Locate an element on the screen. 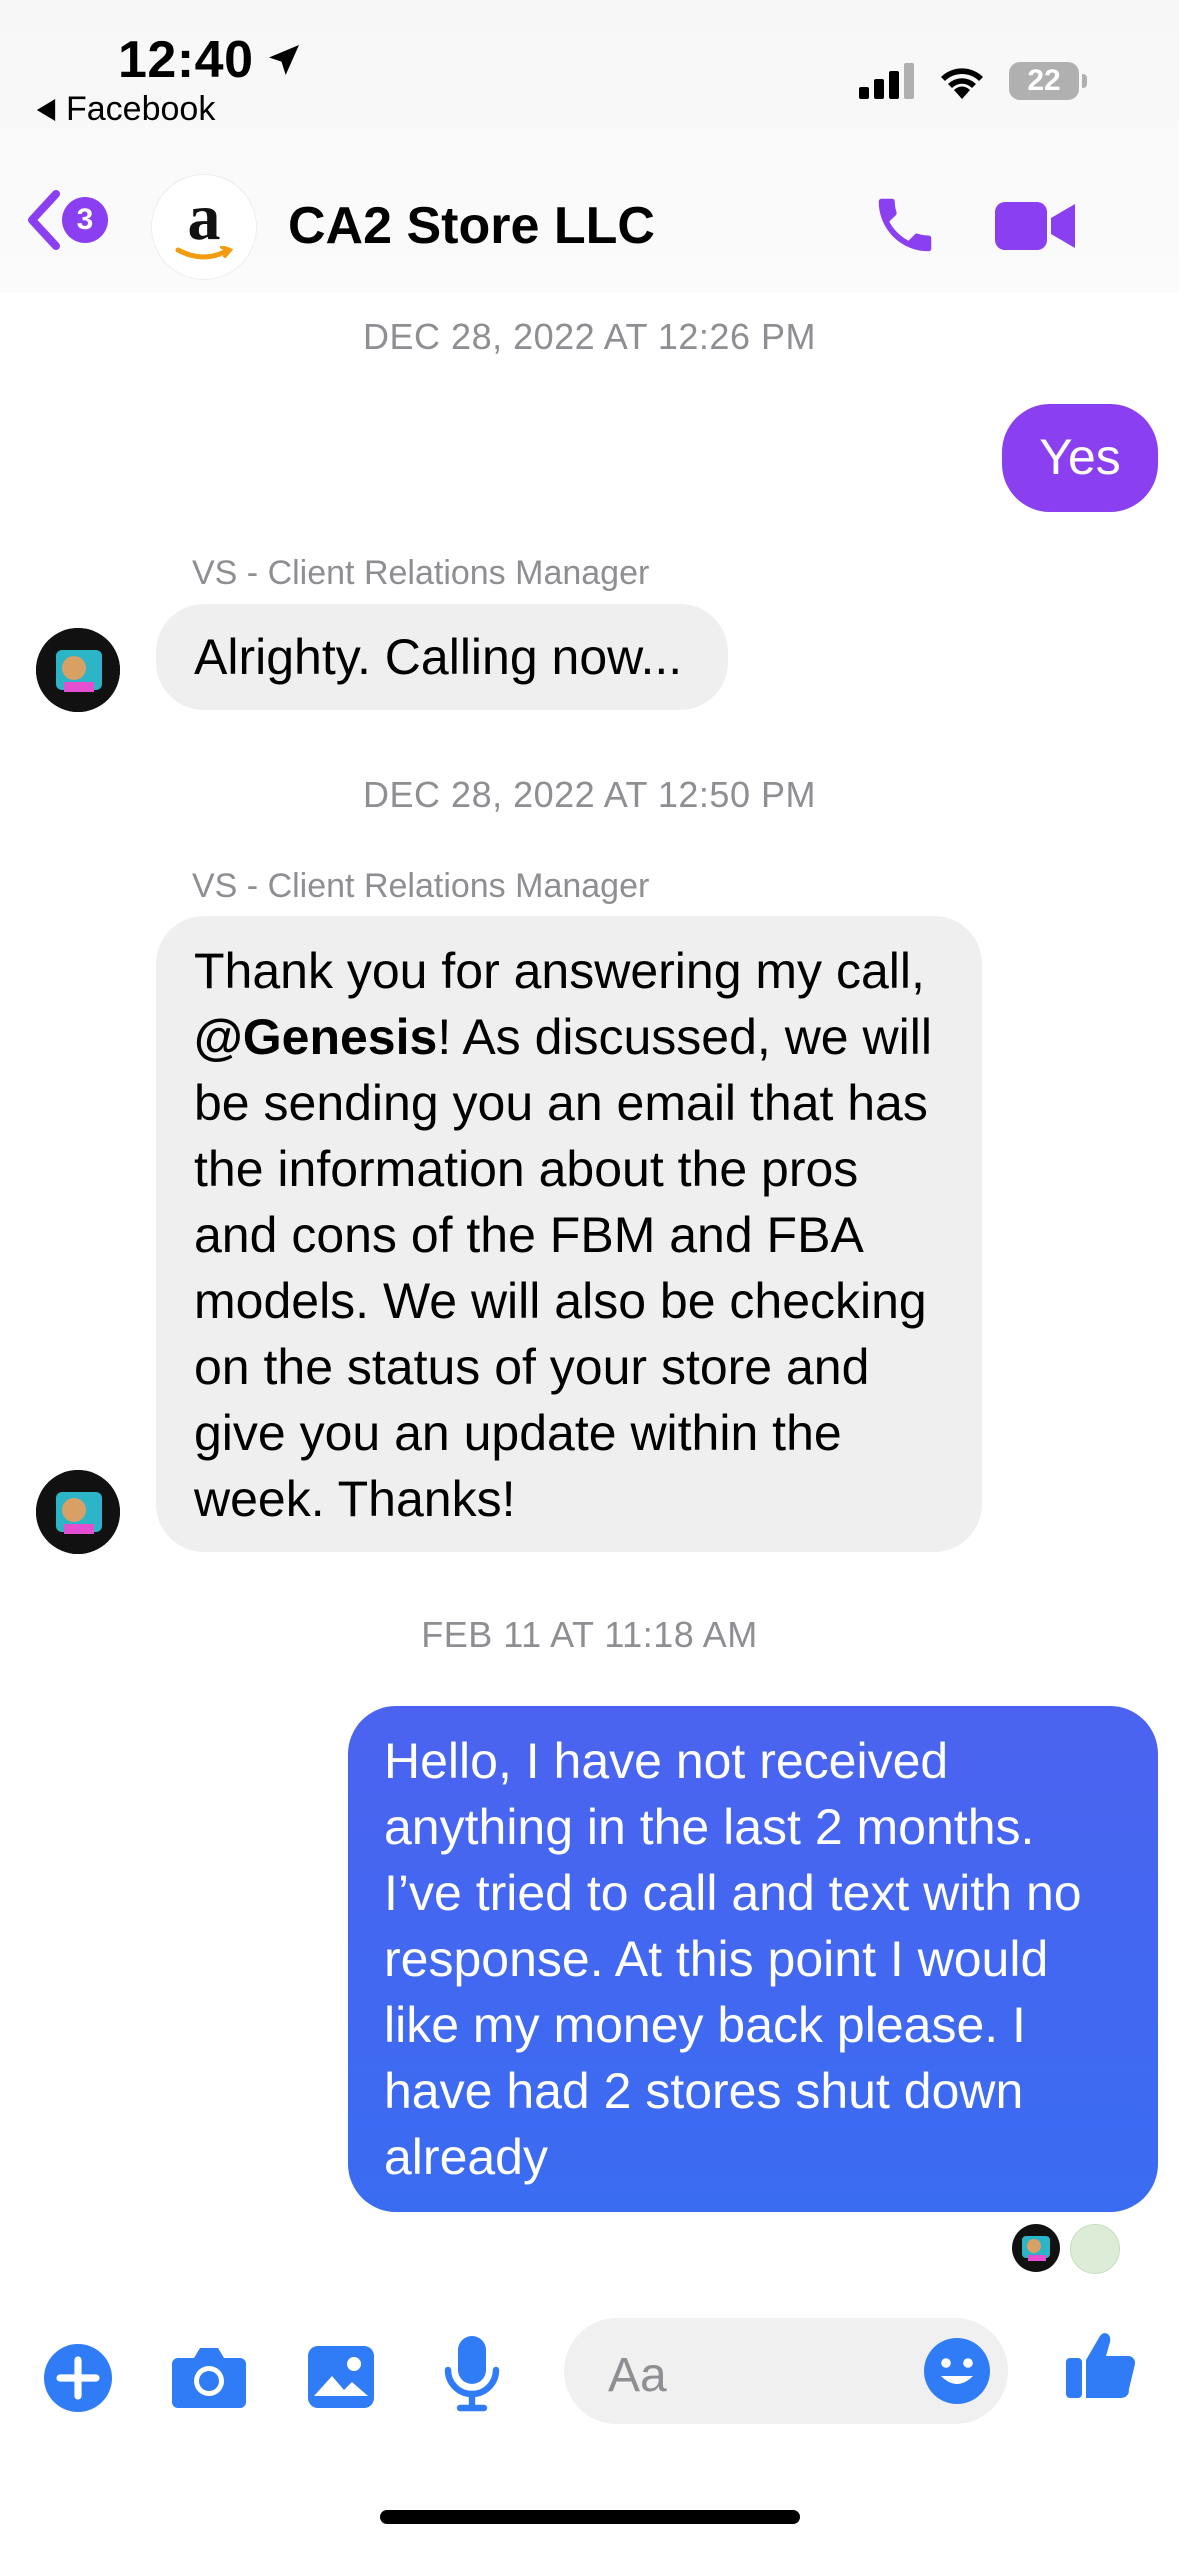 The height and width of the screenshot is (2556, 1179). audio-call-button is located at coordinates (905, 227).